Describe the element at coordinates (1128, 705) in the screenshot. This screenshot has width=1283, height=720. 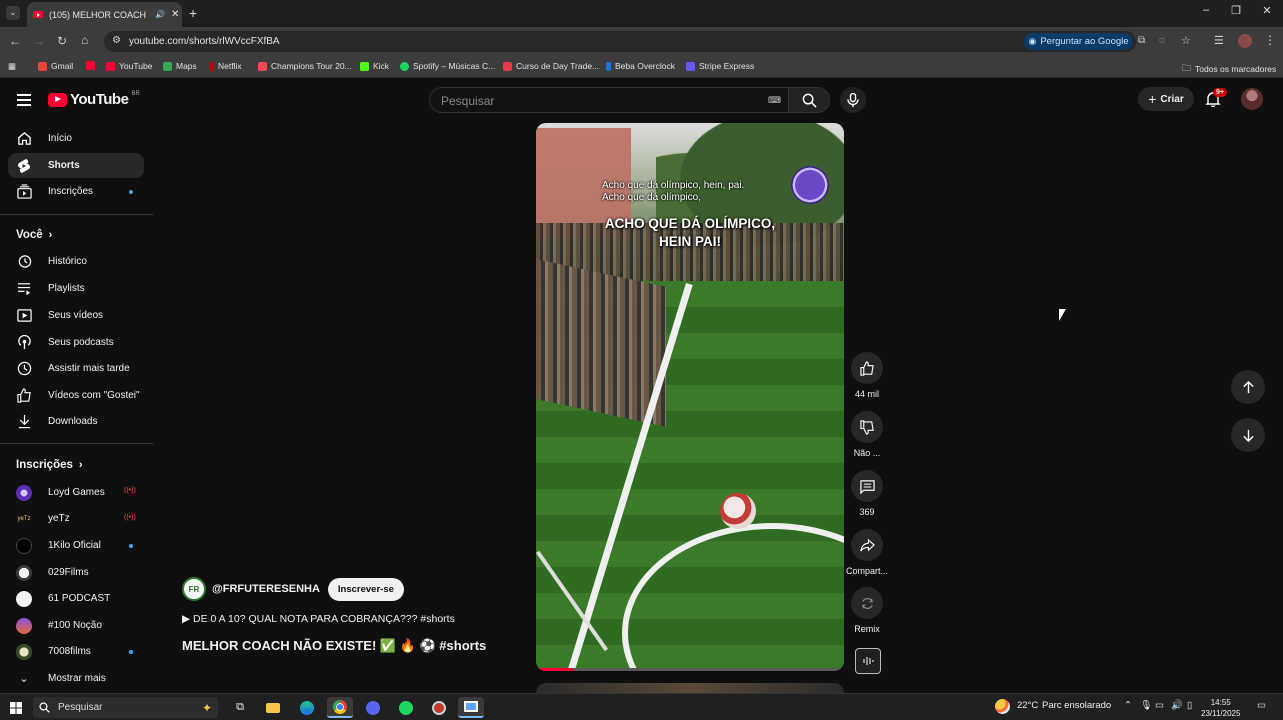
I see `tray-chevron-icon: ⌃` at that location.